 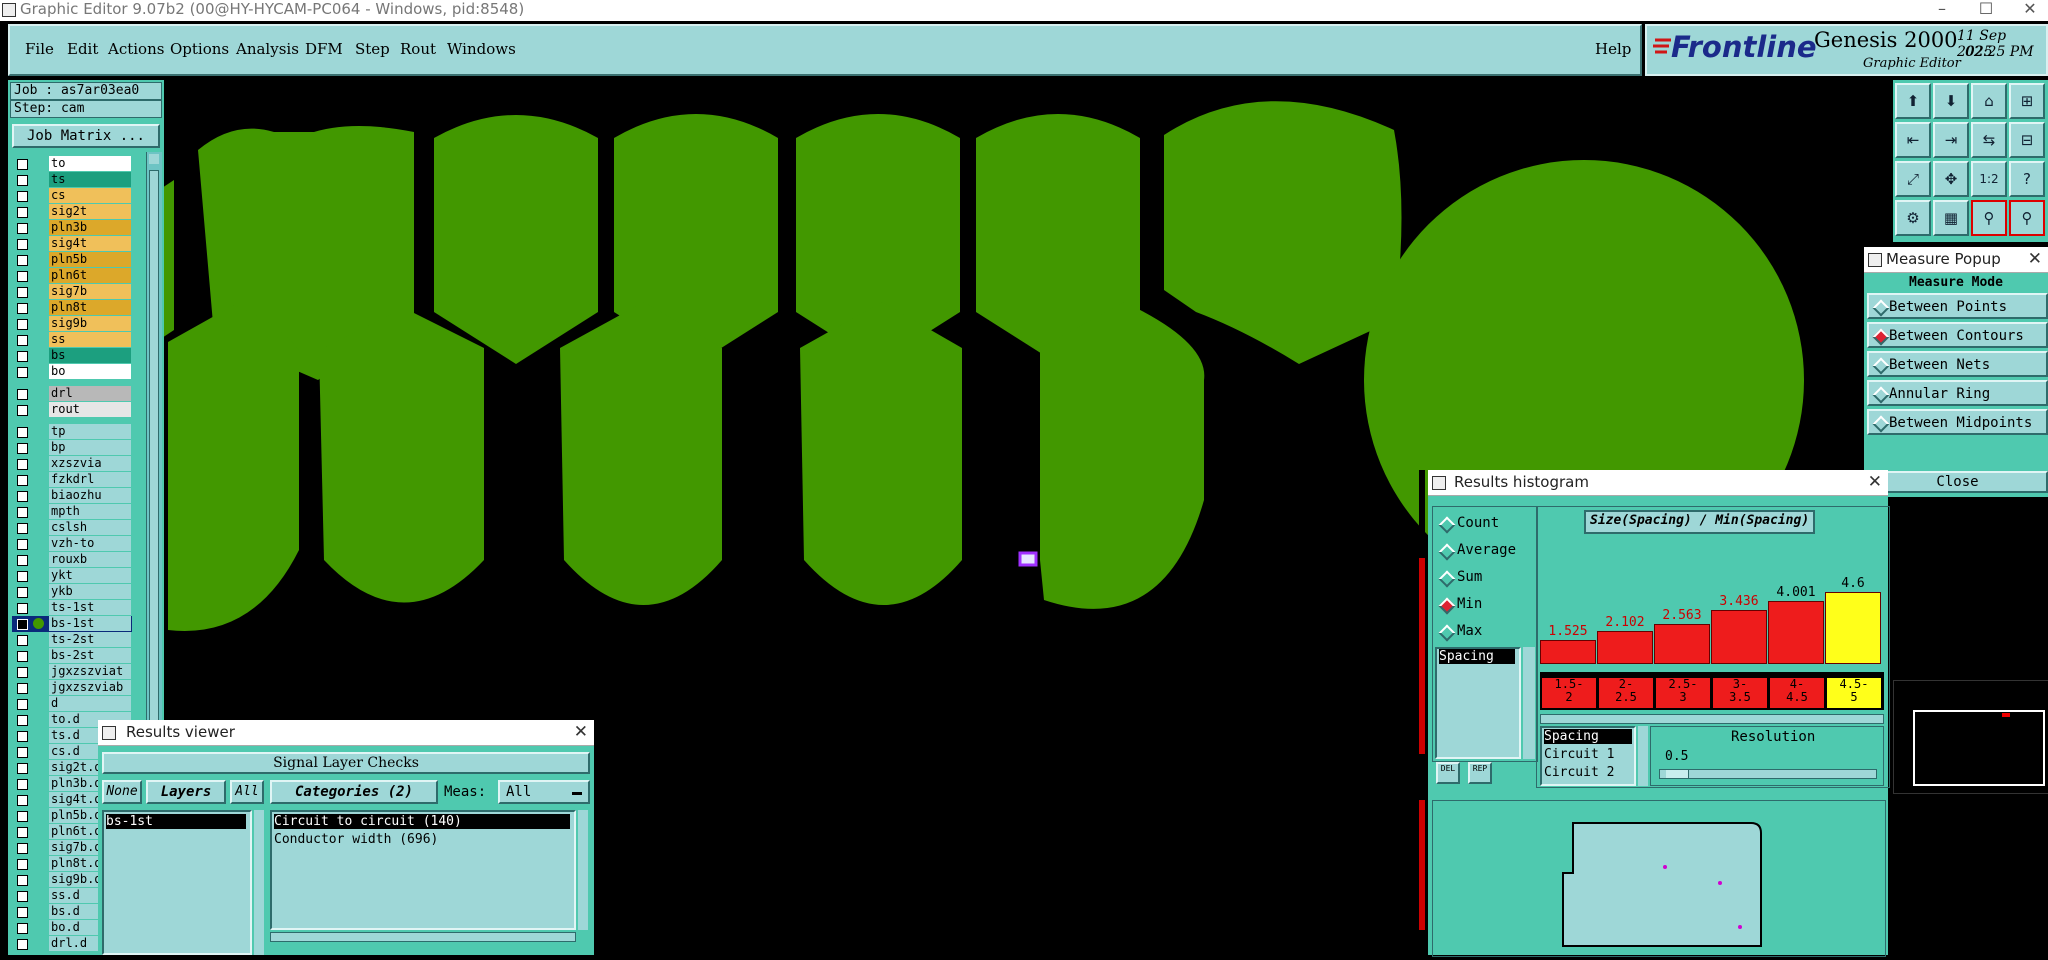 What do you see at coordinates (90, 259) in the screenshot?
I see `layer-name: pln5b` at bounding box center [90, 259].